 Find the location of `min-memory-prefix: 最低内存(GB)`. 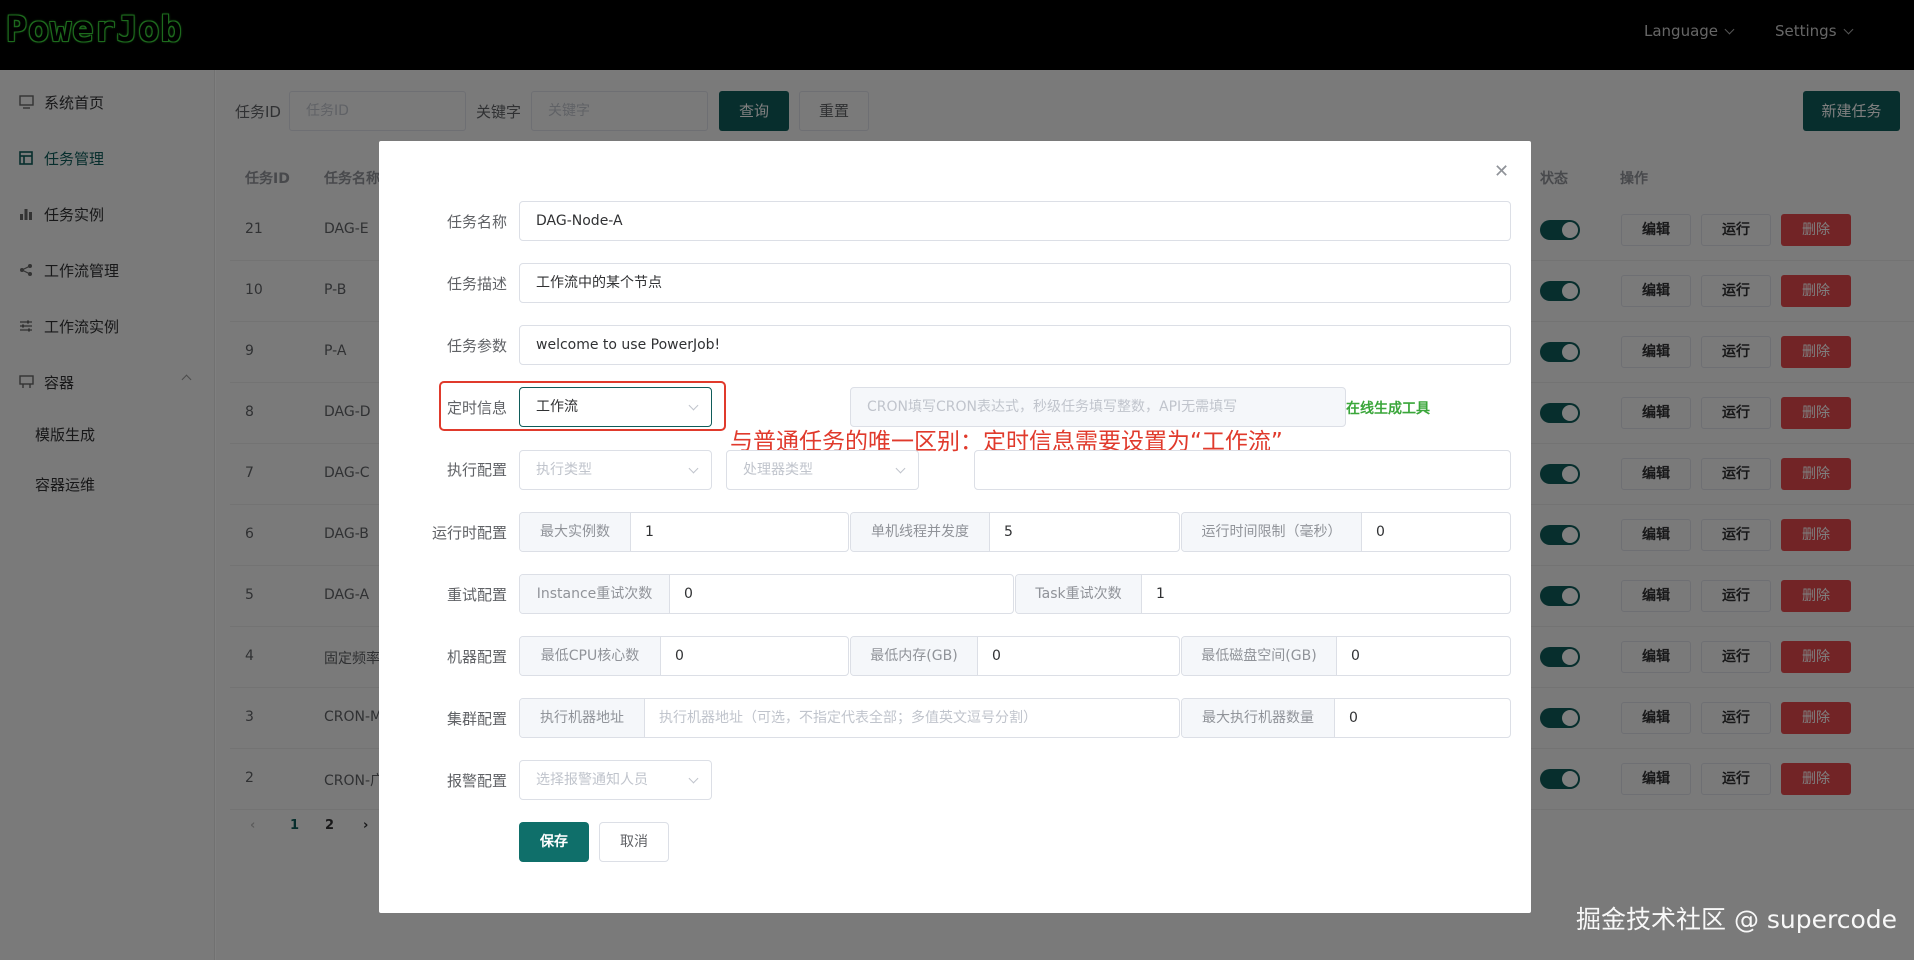

min-memory-prefix: 最低内存(GB) is located at coordinates (914, 656).